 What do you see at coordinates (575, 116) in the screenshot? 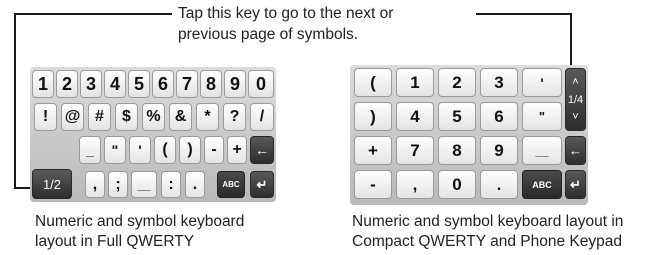
I see `chevron-down-icon: ˅` at bounding box center [575, 116].